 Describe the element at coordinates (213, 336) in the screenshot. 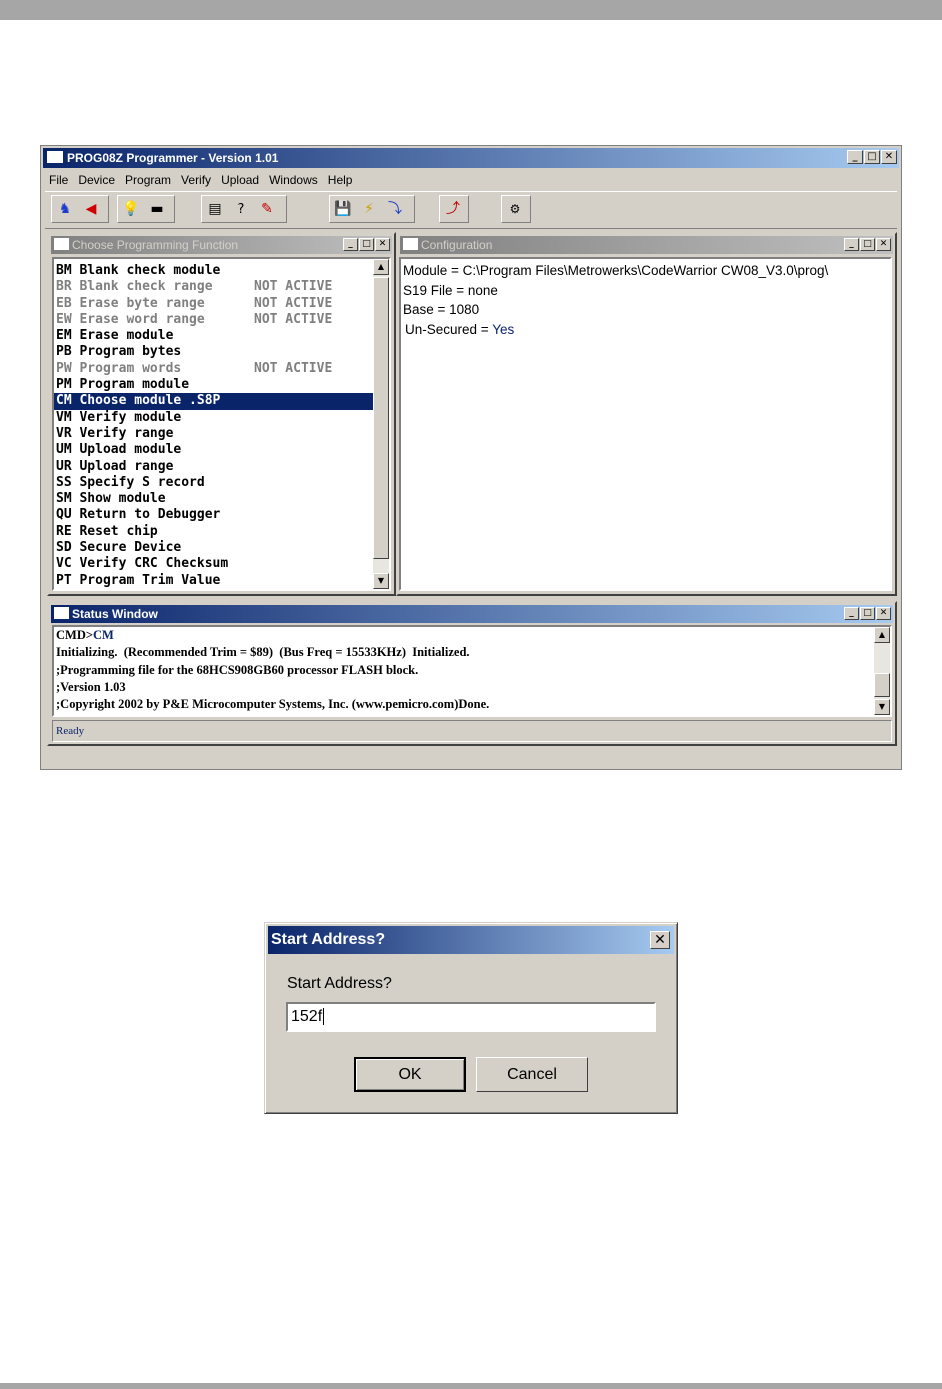

I see `function-item-em: EM Erase module` at that location.